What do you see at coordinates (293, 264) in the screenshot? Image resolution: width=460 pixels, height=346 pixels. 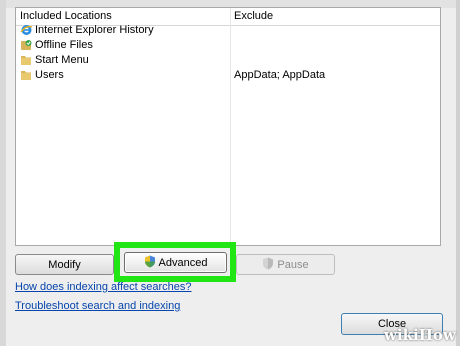 I see `pause-button-label: Pause` at bounding box center [293, 264].